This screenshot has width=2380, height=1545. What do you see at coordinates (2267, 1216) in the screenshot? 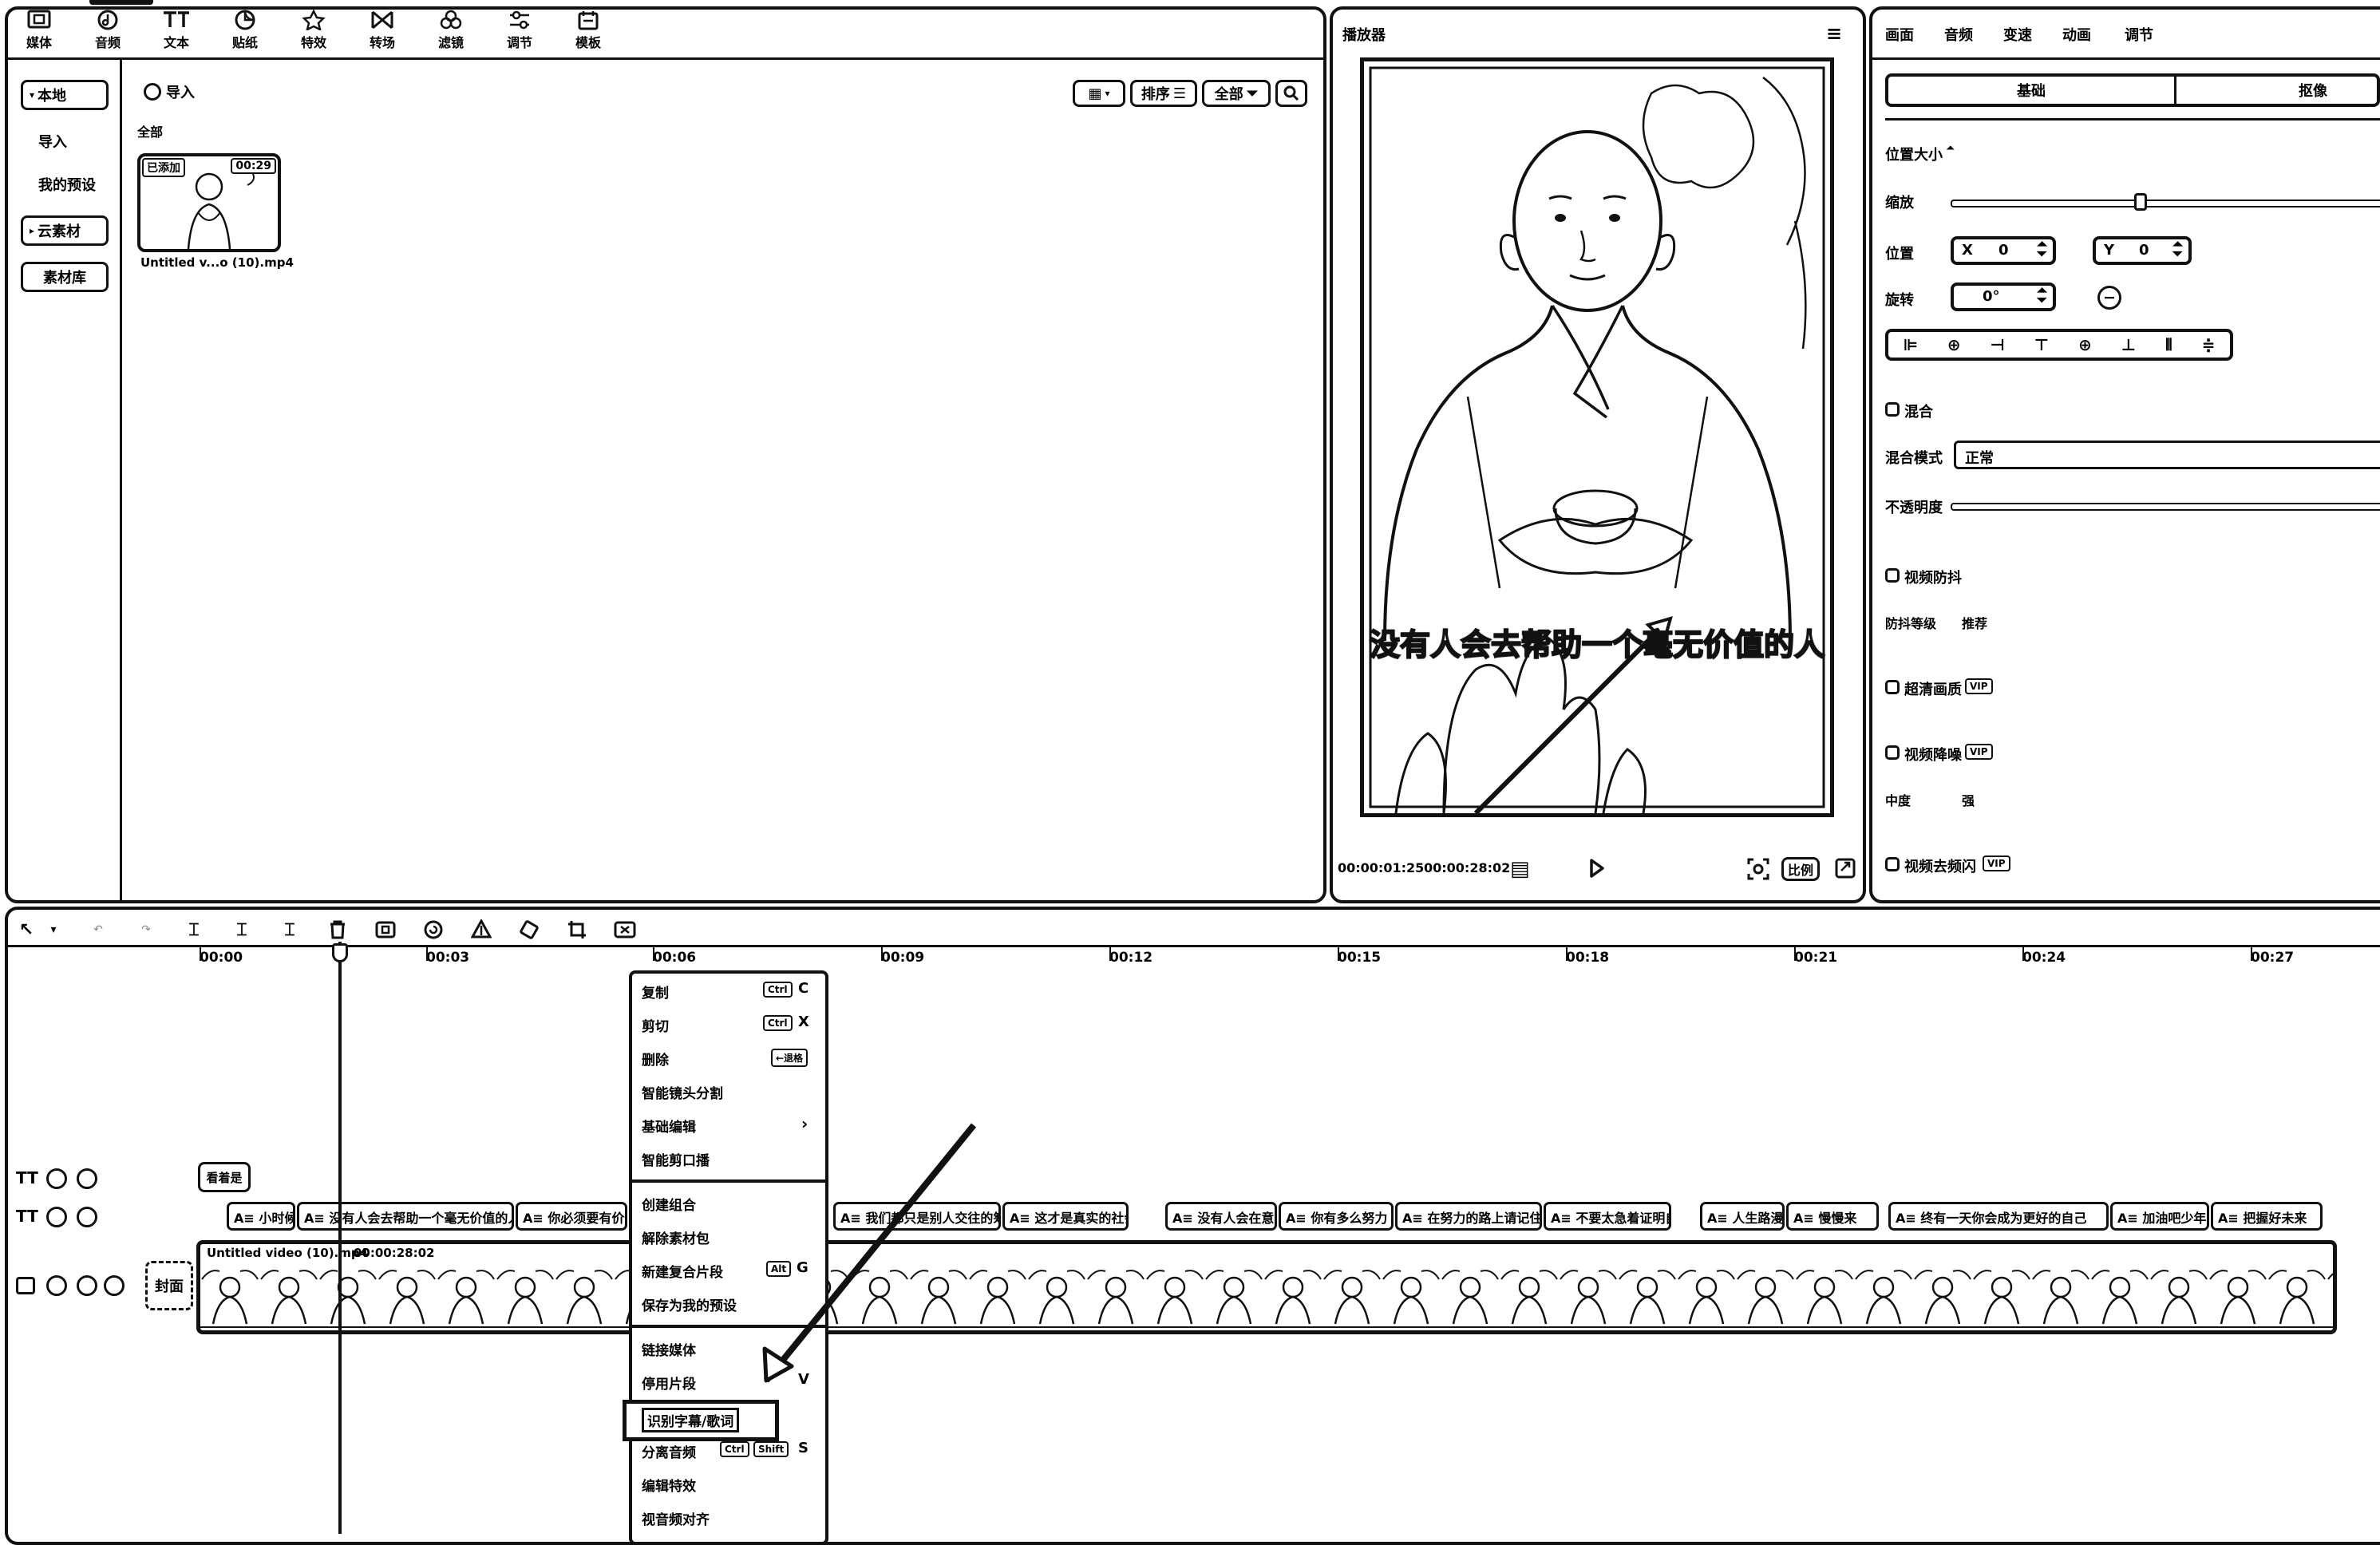
I see `subtitle-clip: A≡ 把握好未来` at bounding box center [2267, 1216].